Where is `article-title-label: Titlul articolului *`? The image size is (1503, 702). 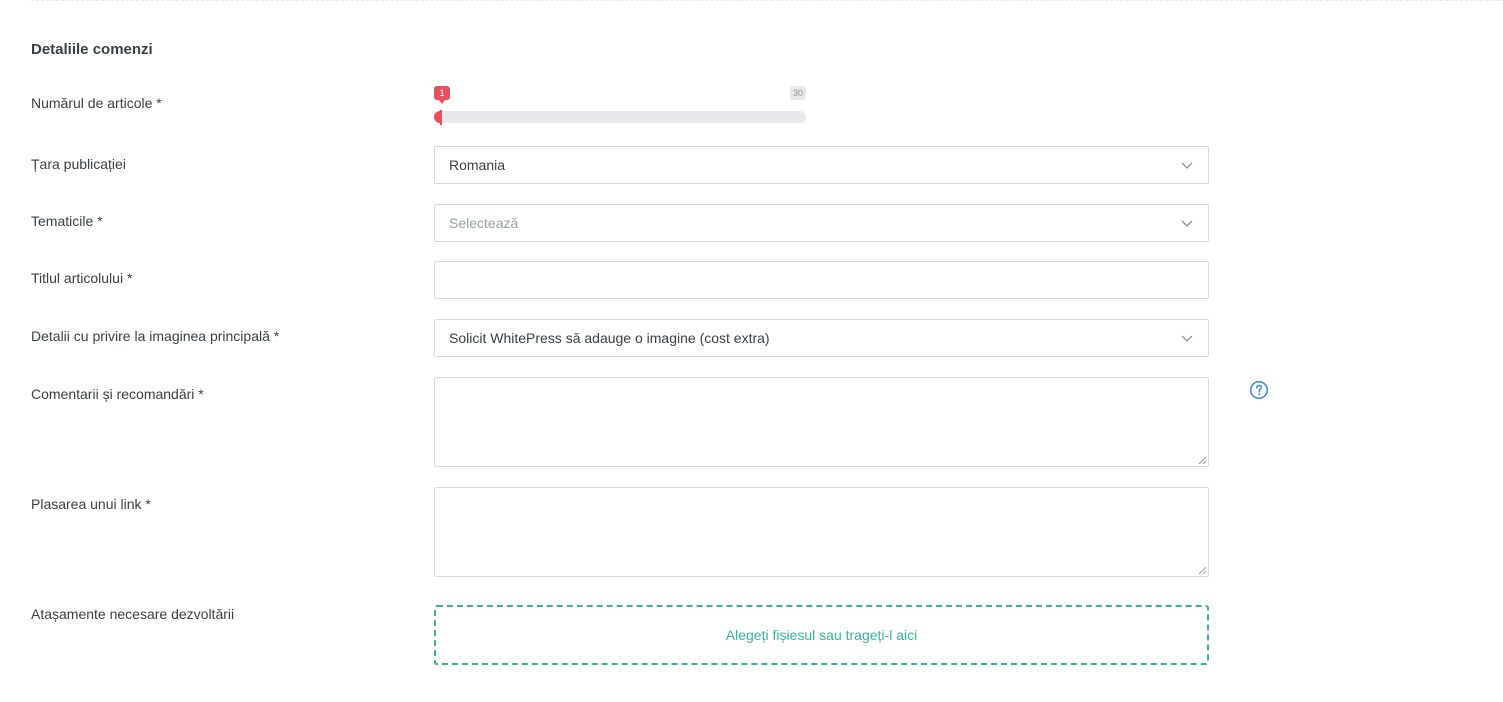 article-title-label: Titlul articolului * is located at coordinates (82, 278).